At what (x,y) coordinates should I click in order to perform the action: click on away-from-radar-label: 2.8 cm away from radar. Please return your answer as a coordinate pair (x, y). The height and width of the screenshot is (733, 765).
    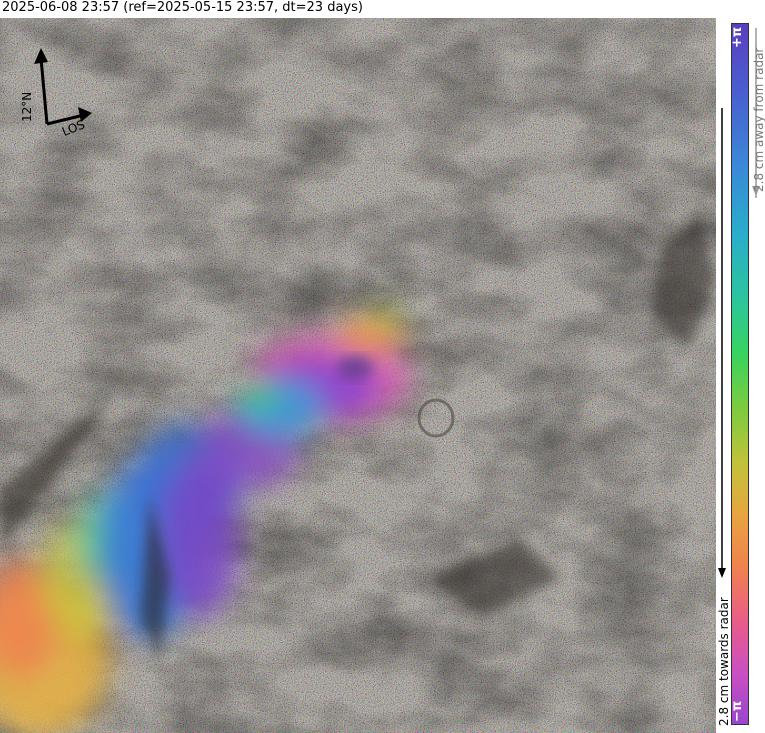
    Looking at the image, I should click on (758, 119).